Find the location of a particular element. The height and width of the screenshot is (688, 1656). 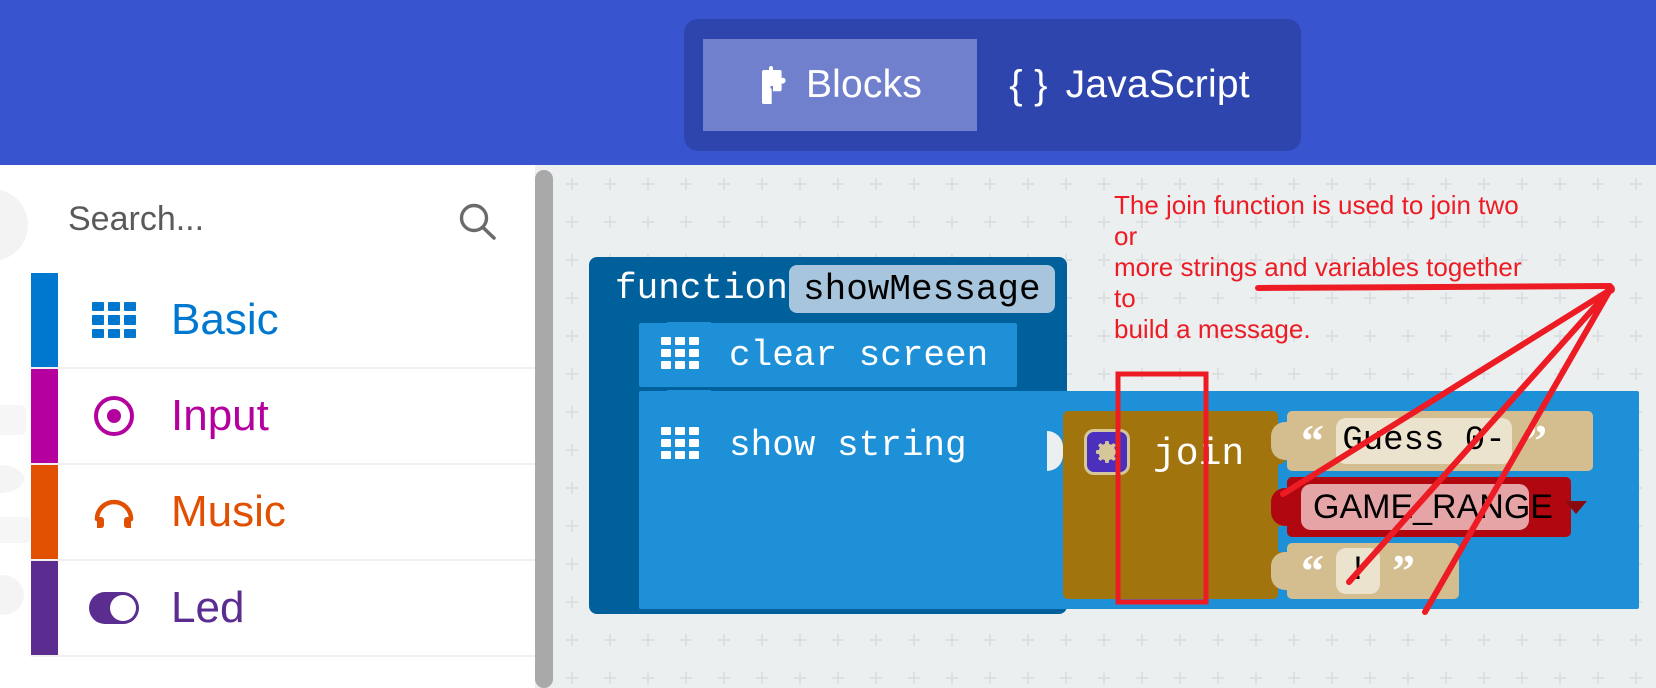

block-clear-screen: clear screen is located at coordinates (828, 354).